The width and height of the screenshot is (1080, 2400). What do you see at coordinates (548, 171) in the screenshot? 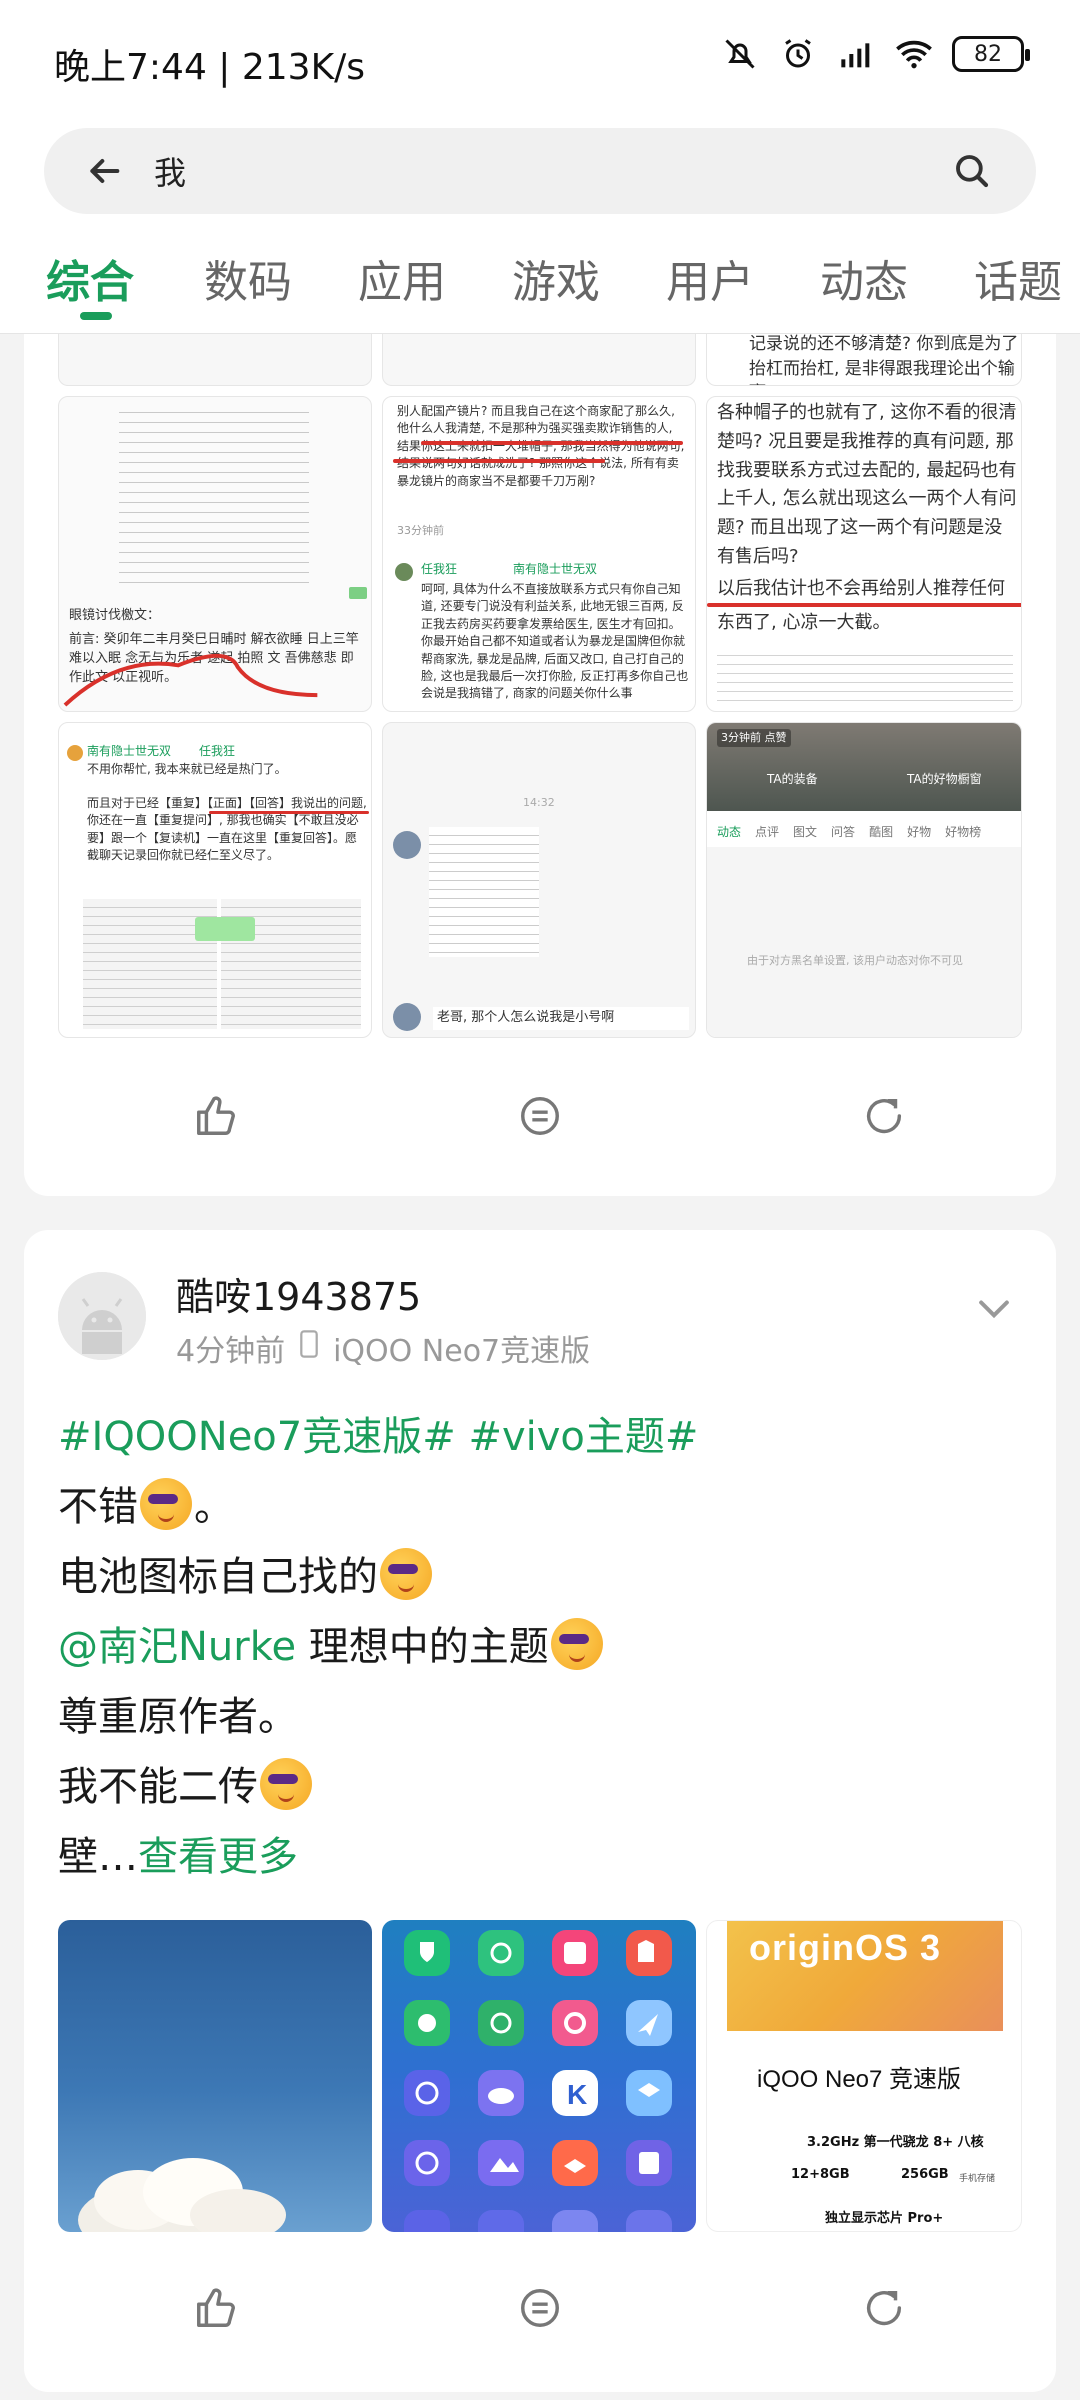
I see `search-input: 我` at bounding box center [548, 171].